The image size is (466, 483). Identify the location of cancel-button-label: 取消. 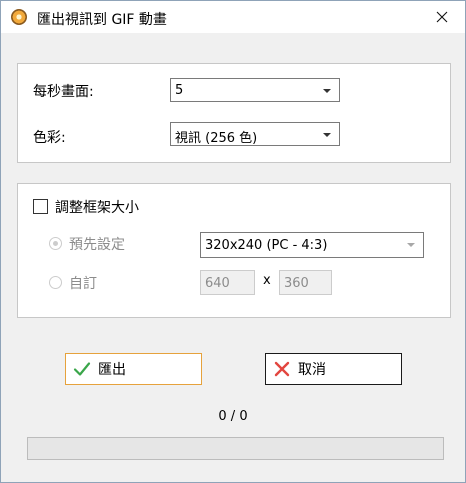
(312, 370).